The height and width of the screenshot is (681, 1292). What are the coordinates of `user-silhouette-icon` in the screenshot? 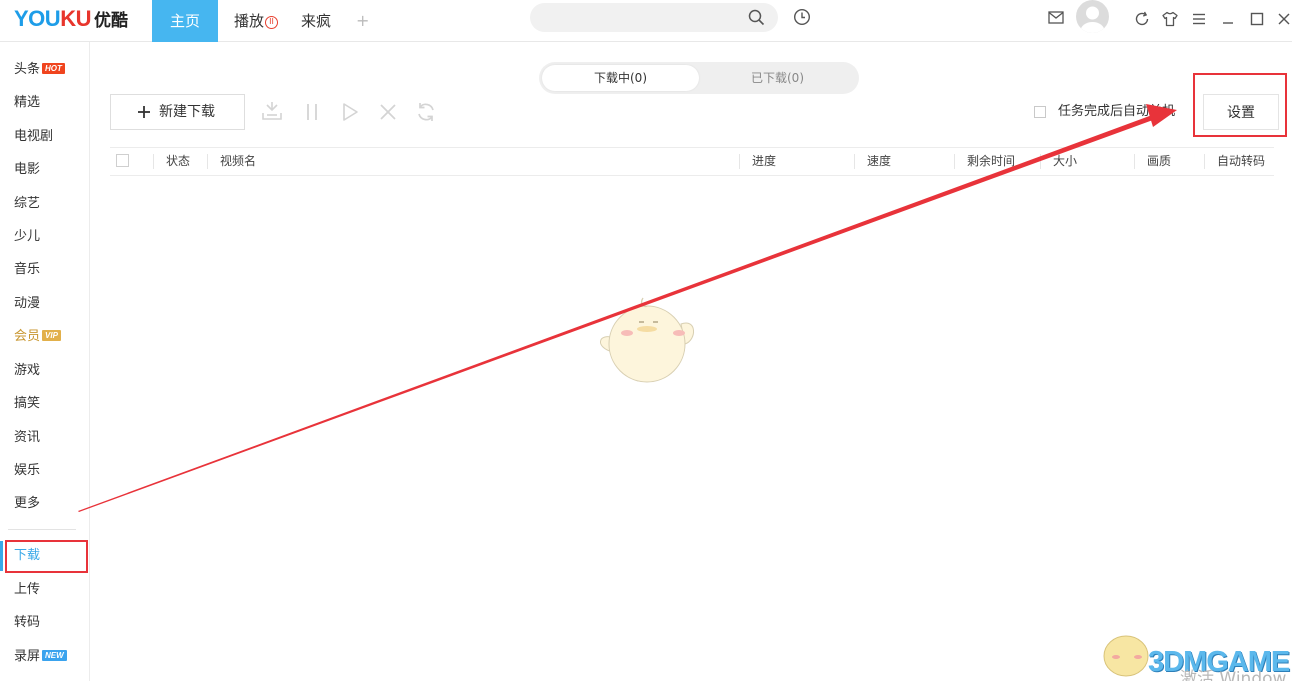 It's located at (1092, 19).